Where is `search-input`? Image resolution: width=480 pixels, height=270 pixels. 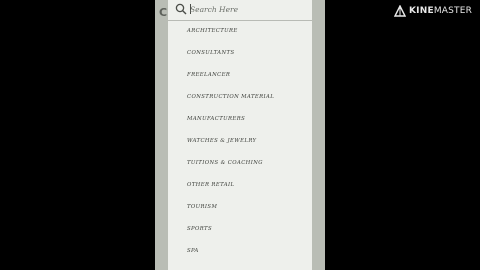
search-input is located at coordinates (245, 9).